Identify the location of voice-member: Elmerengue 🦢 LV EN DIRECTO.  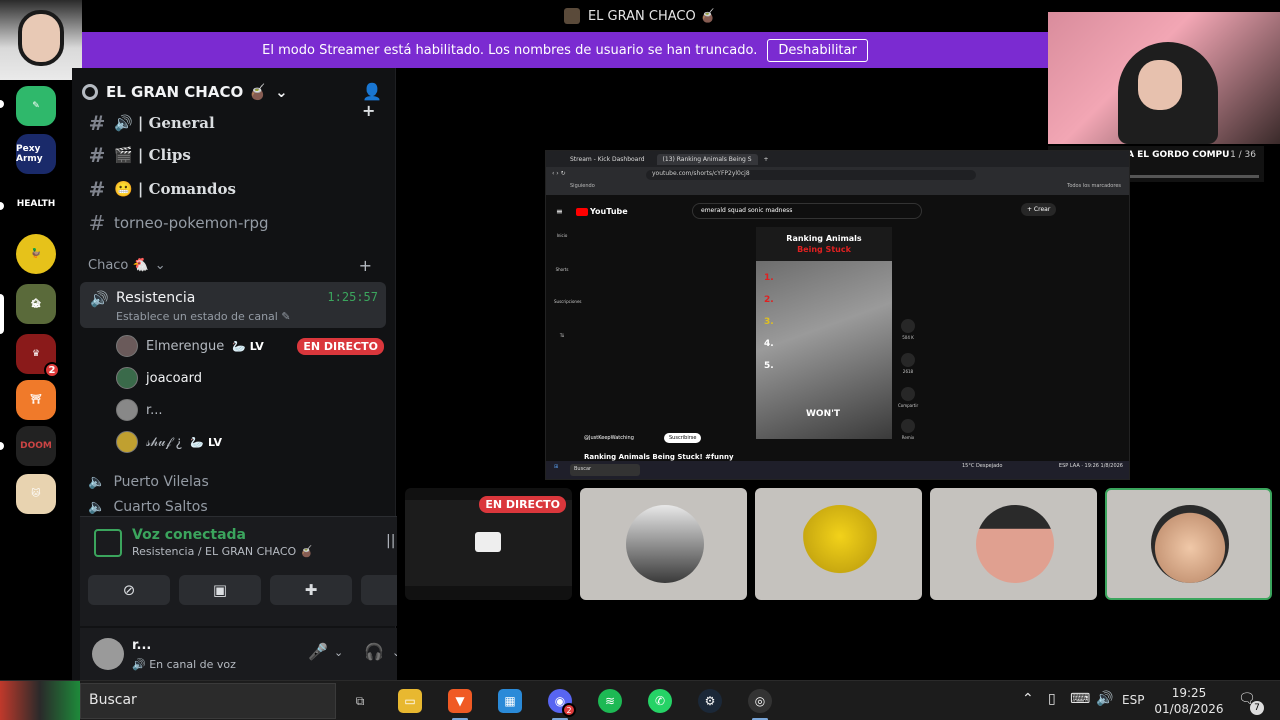
(251, 346).